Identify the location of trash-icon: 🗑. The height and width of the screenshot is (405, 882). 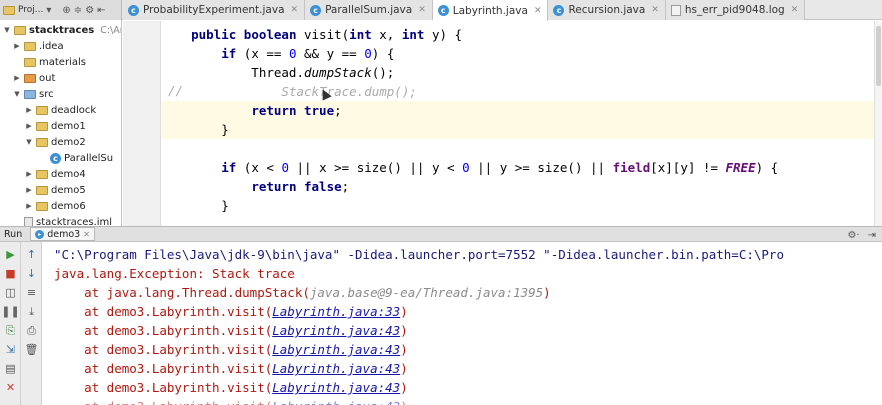
(31, 349).